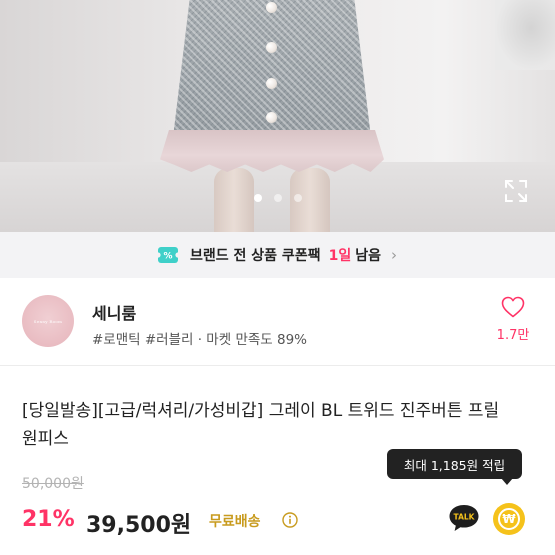 The width and height of the screenshot is (555, 555). Describe the element at coordinates (340, 256) in the screenshot. I see `coupon-remaining-days: 1일` at that location.